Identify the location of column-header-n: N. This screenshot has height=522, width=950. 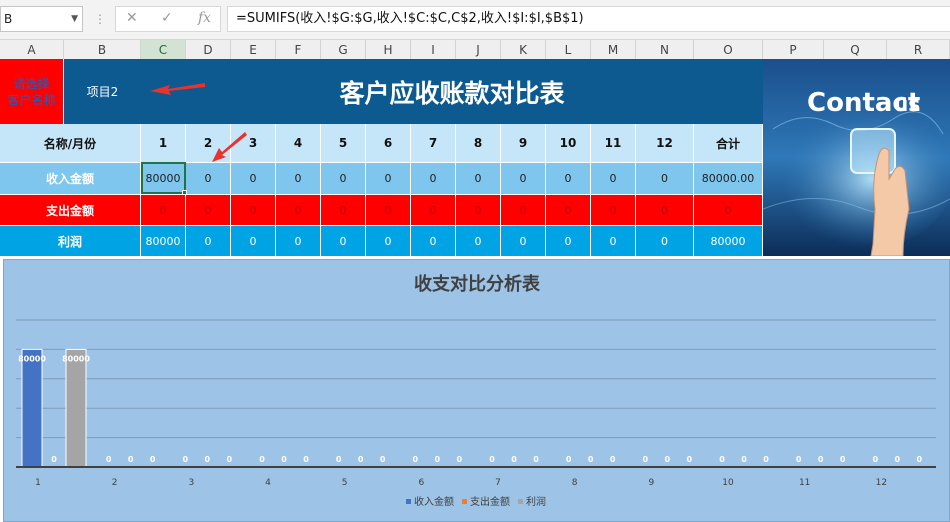
(665, 50).